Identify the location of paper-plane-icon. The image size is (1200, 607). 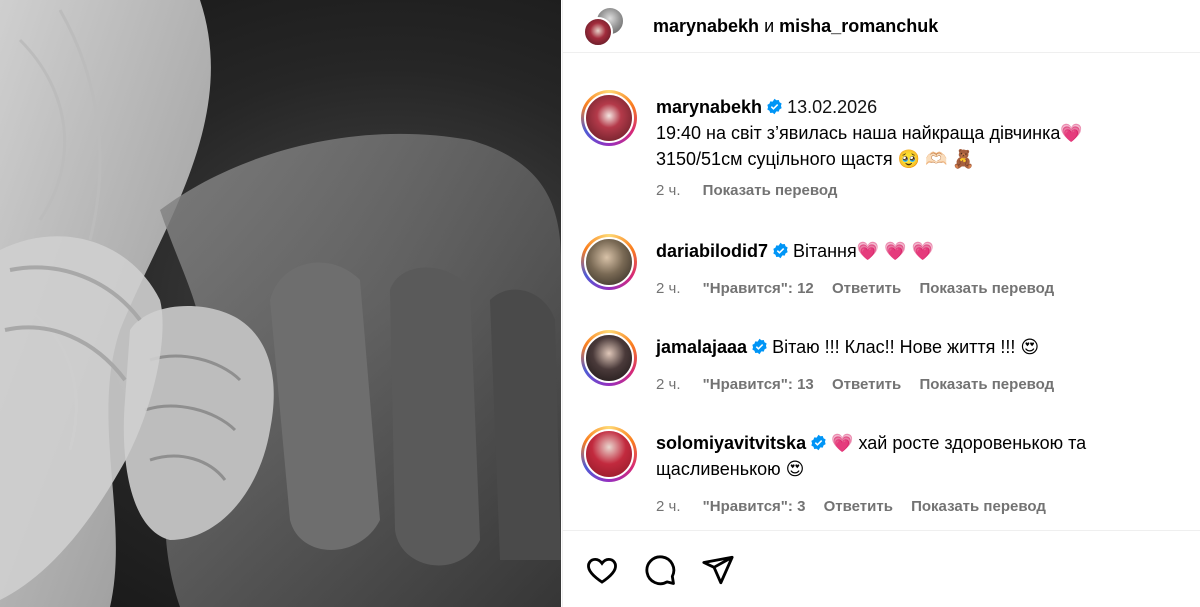
(718, 570).